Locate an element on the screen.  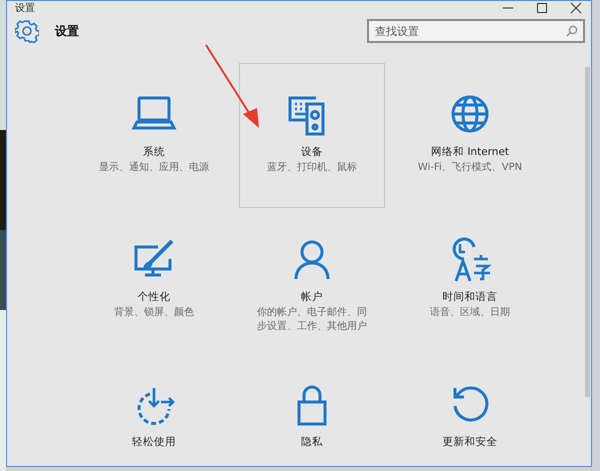
page-title: 设置 is located at coordinates (67, 31).